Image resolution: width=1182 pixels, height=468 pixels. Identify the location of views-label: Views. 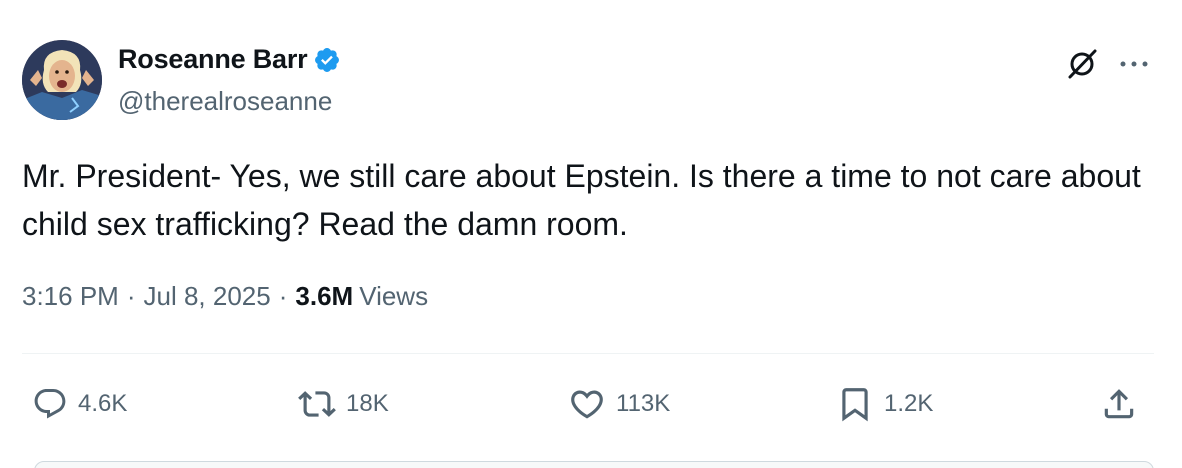
(394, 296).